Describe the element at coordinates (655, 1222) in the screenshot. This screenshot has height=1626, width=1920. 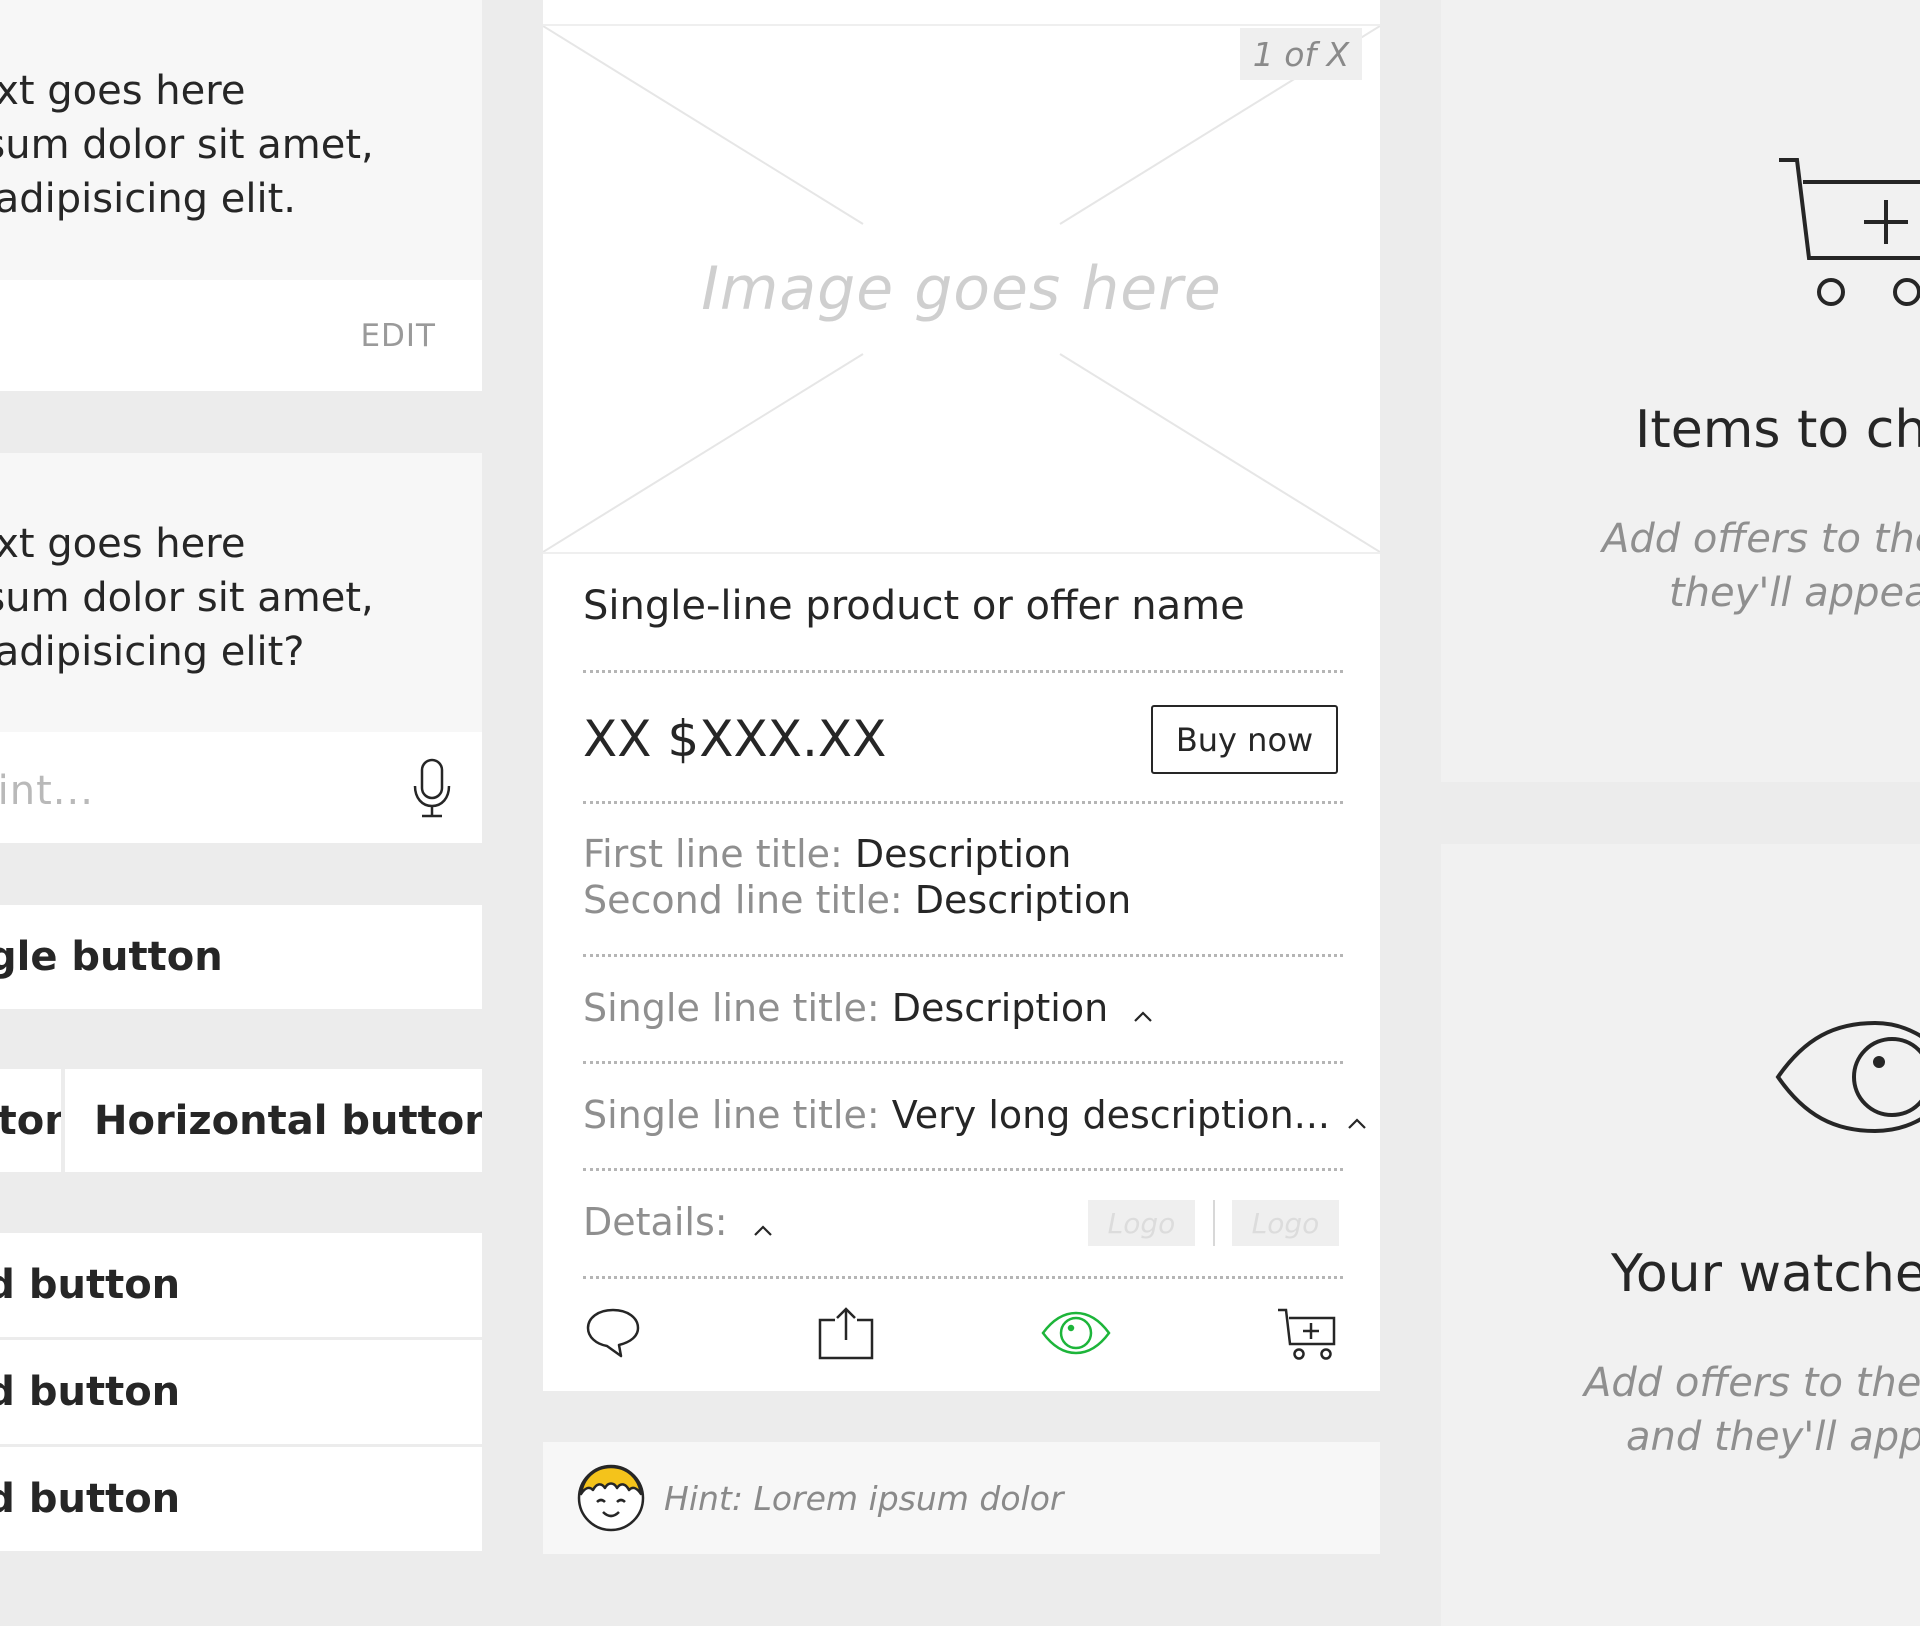
I see `details-label: Details:` at that location.